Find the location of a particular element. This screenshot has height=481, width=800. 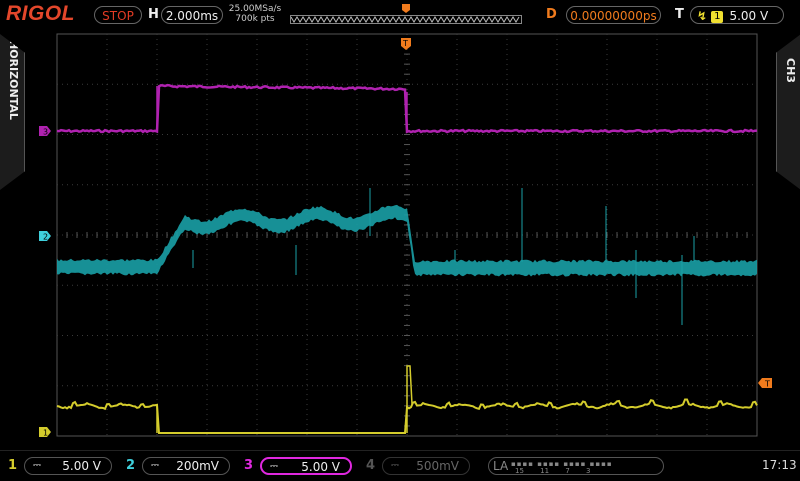

channel-1-settings: ⎓ 5.00 V is located at coordinates (68, 466).